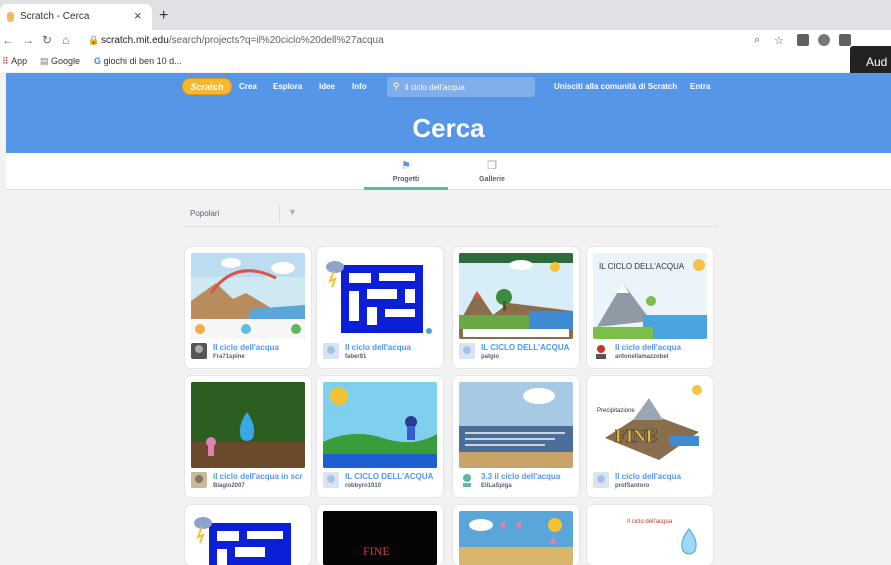 The width and height of the screenshot is (891, 565). I want to click on zoom-icon: ⌕, so click(757, 40).